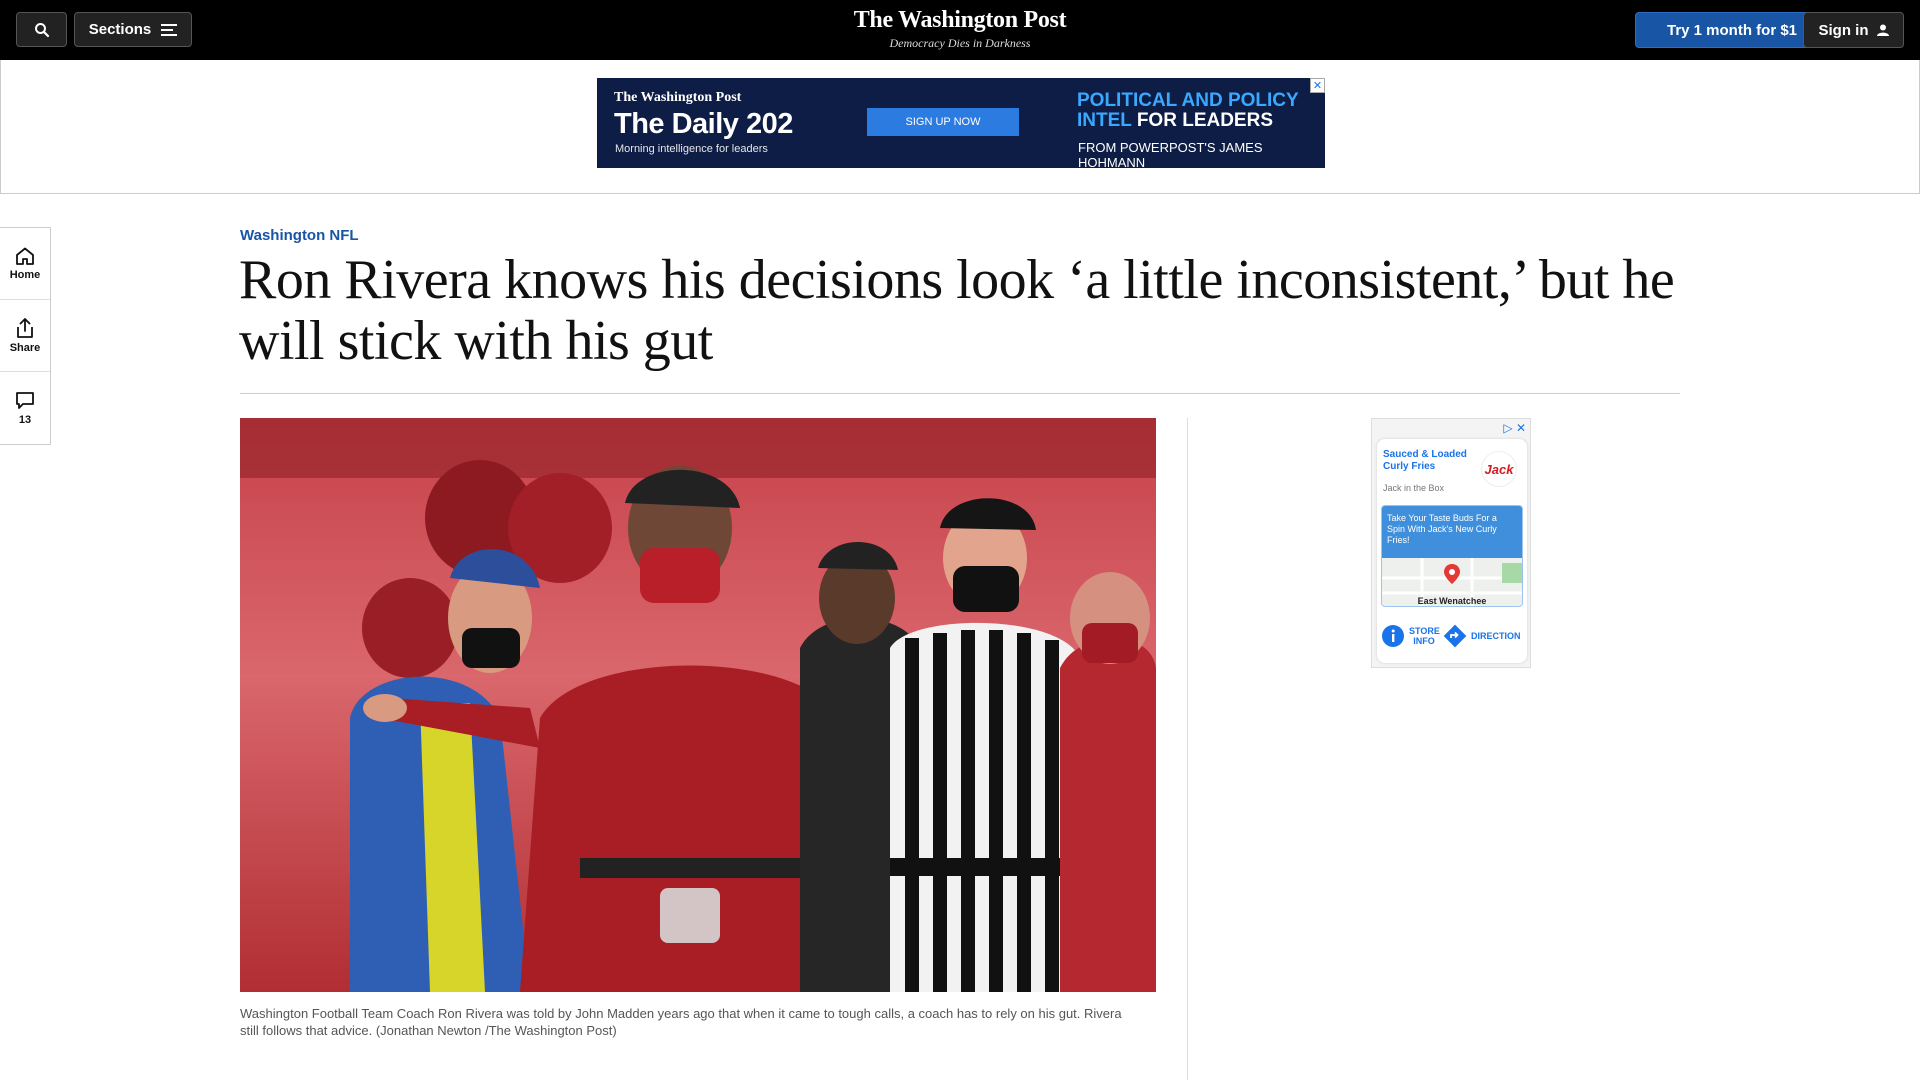 This screenshot has height=1080, width=1920. I want to click on search-icon, so click(41, 29).